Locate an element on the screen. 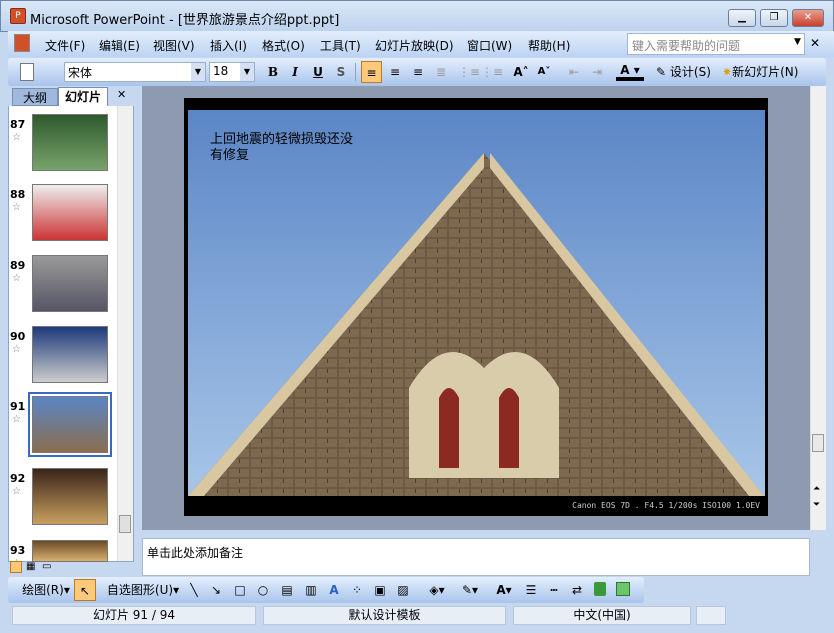 Image resolution: width=834 pixels, height=633 pixels. panel-scroll-thumb is located at coordinates (125, 524).